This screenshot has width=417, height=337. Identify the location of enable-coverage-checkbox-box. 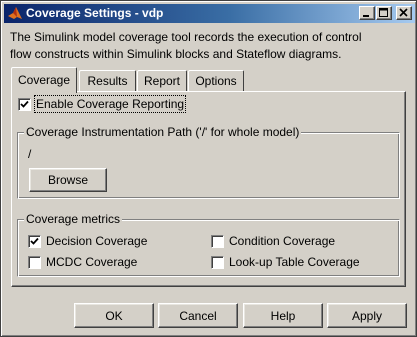
(24, 104).